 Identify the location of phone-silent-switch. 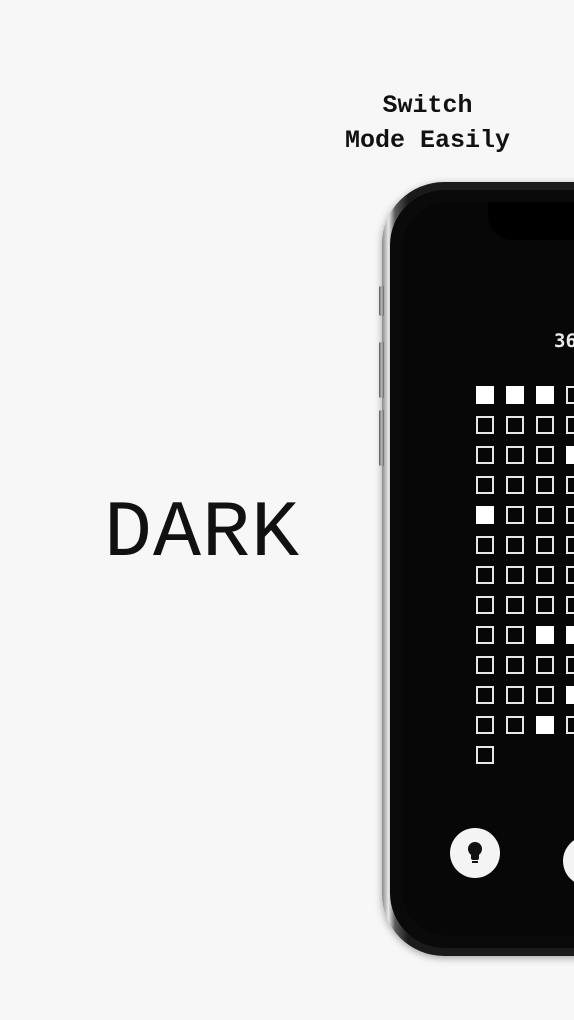
(381, 301).